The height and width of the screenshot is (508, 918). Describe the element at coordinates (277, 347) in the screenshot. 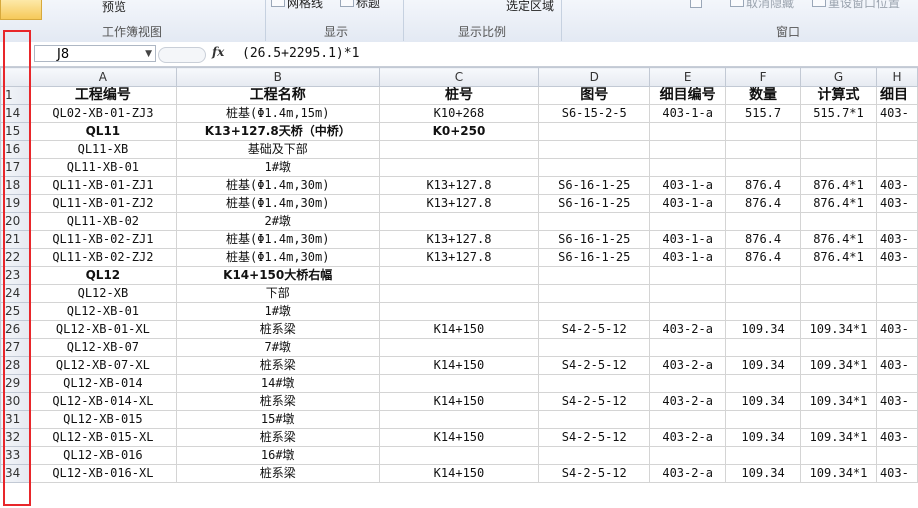

I see `cell: 7#墩` at that location.